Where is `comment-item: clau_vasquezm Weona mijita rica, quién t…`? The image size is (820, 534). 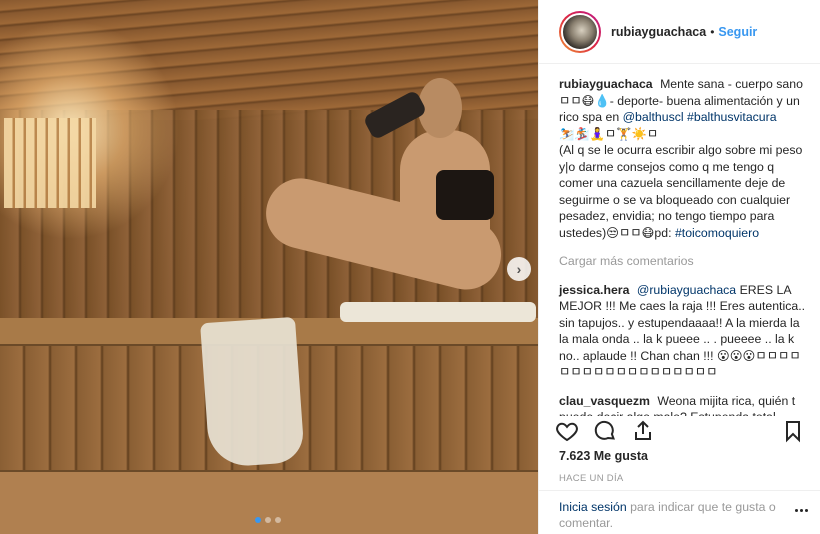
comment-item: clau_vasquezm Weona mijita rica, quién t… is located at coordinates (683, 405).